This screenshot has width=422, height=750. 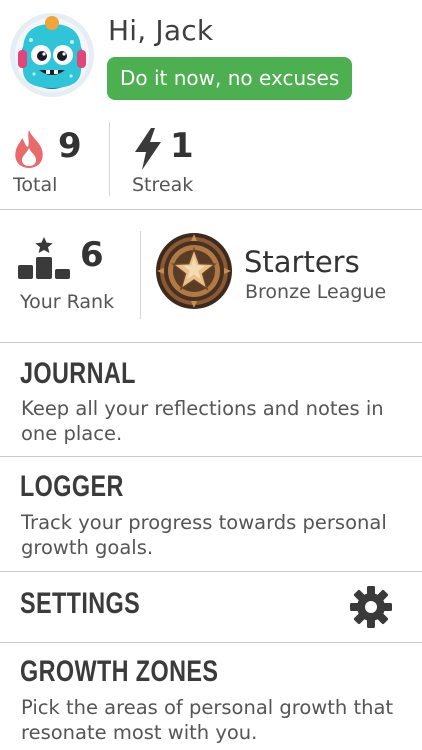 What do you see at coordinates (230, 78) in the screenshot?
I see `motto-badge: Do it now, no excuses` at bounding box center [230, 78].